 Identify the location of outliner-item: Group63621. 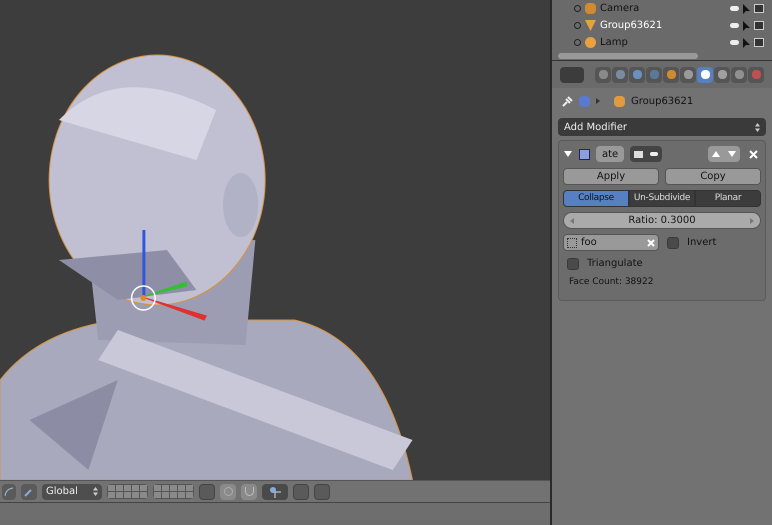
(640, 25).